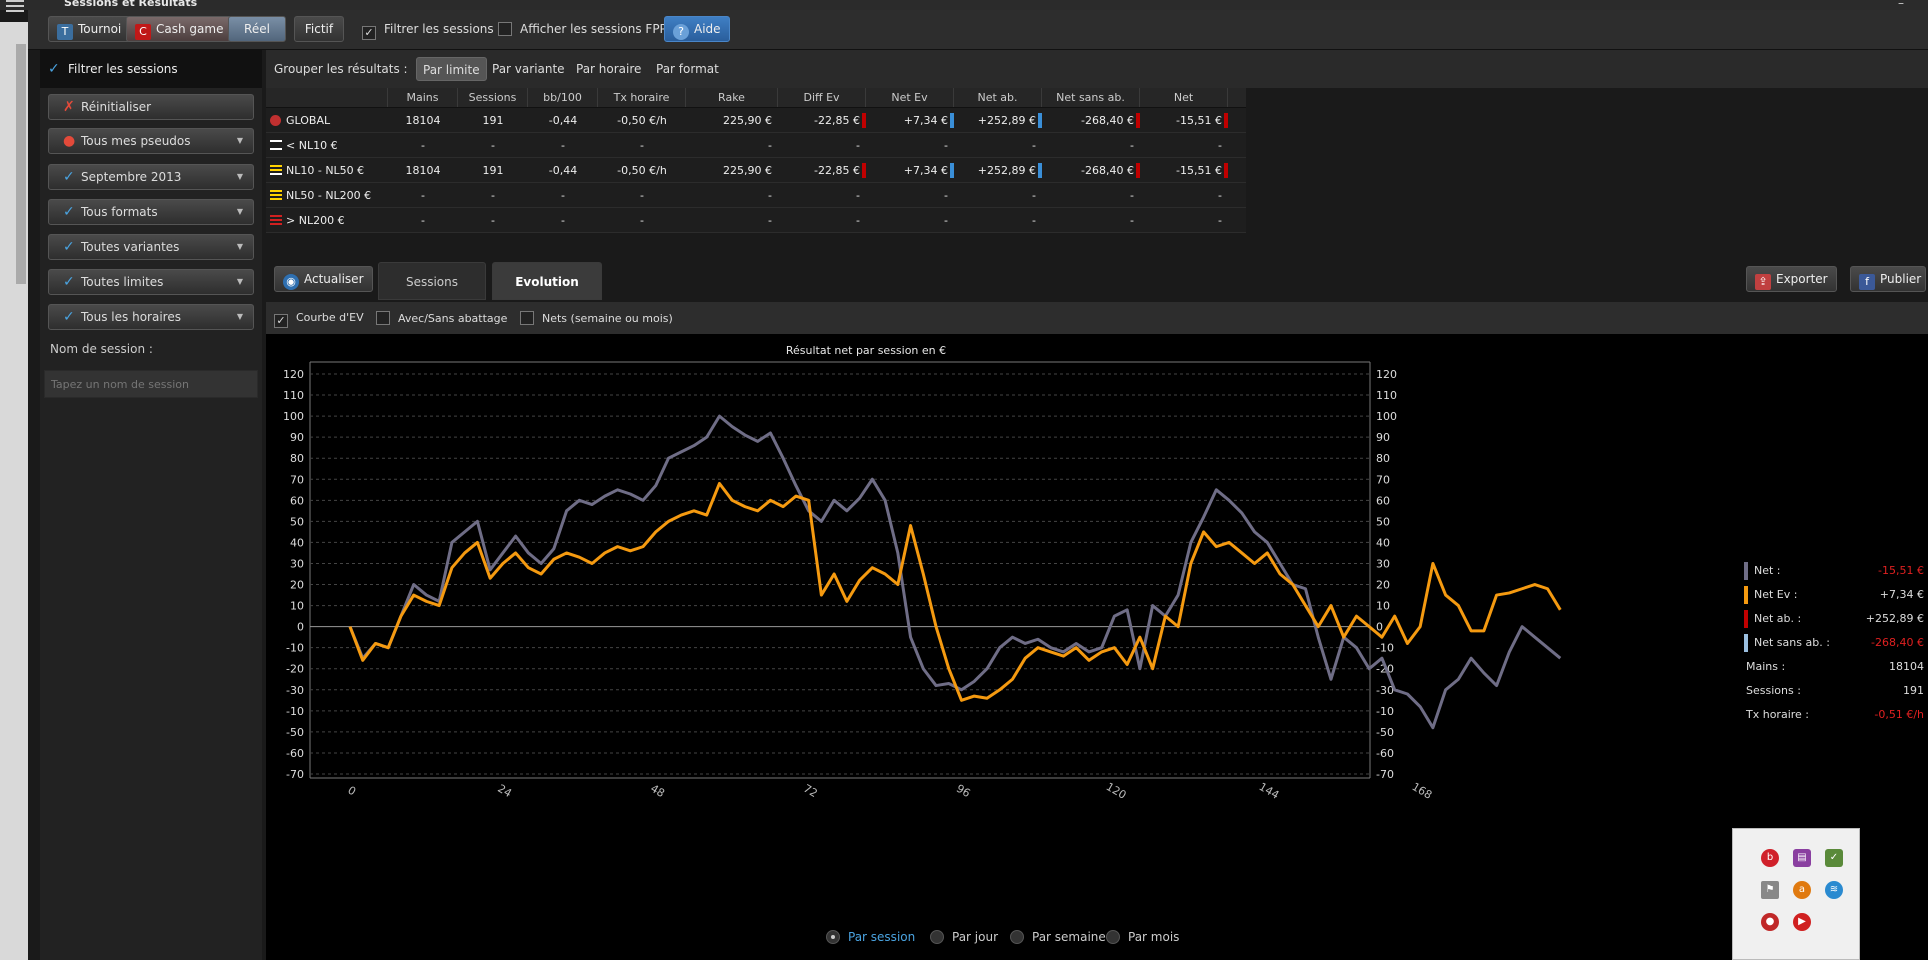 Image resolution: width=1928 pixels, height=960 pixels. What do you see at coordinates (1770, 890) in the screenshot?
I see `flag-icon: ⚑` at bounding box center [1770, 890].